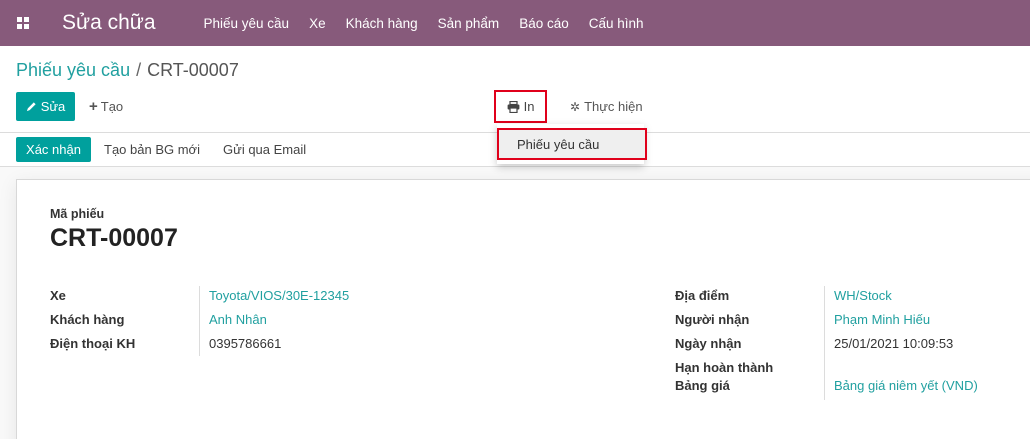 This screenshot has height=439, width=1030. Describe the element at coordinates (882, 319) in the screenshot. I see `receiver-value: Phạm Minh Hiếu` at that location.